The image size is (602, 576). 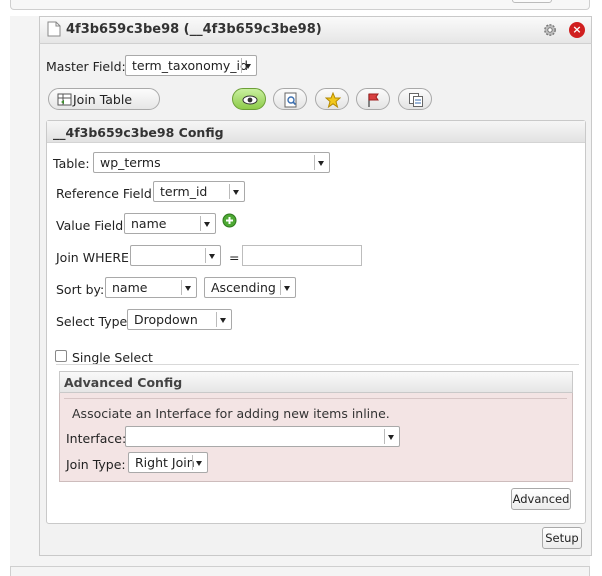 I want to click on divider, so click(x=317, y=364).